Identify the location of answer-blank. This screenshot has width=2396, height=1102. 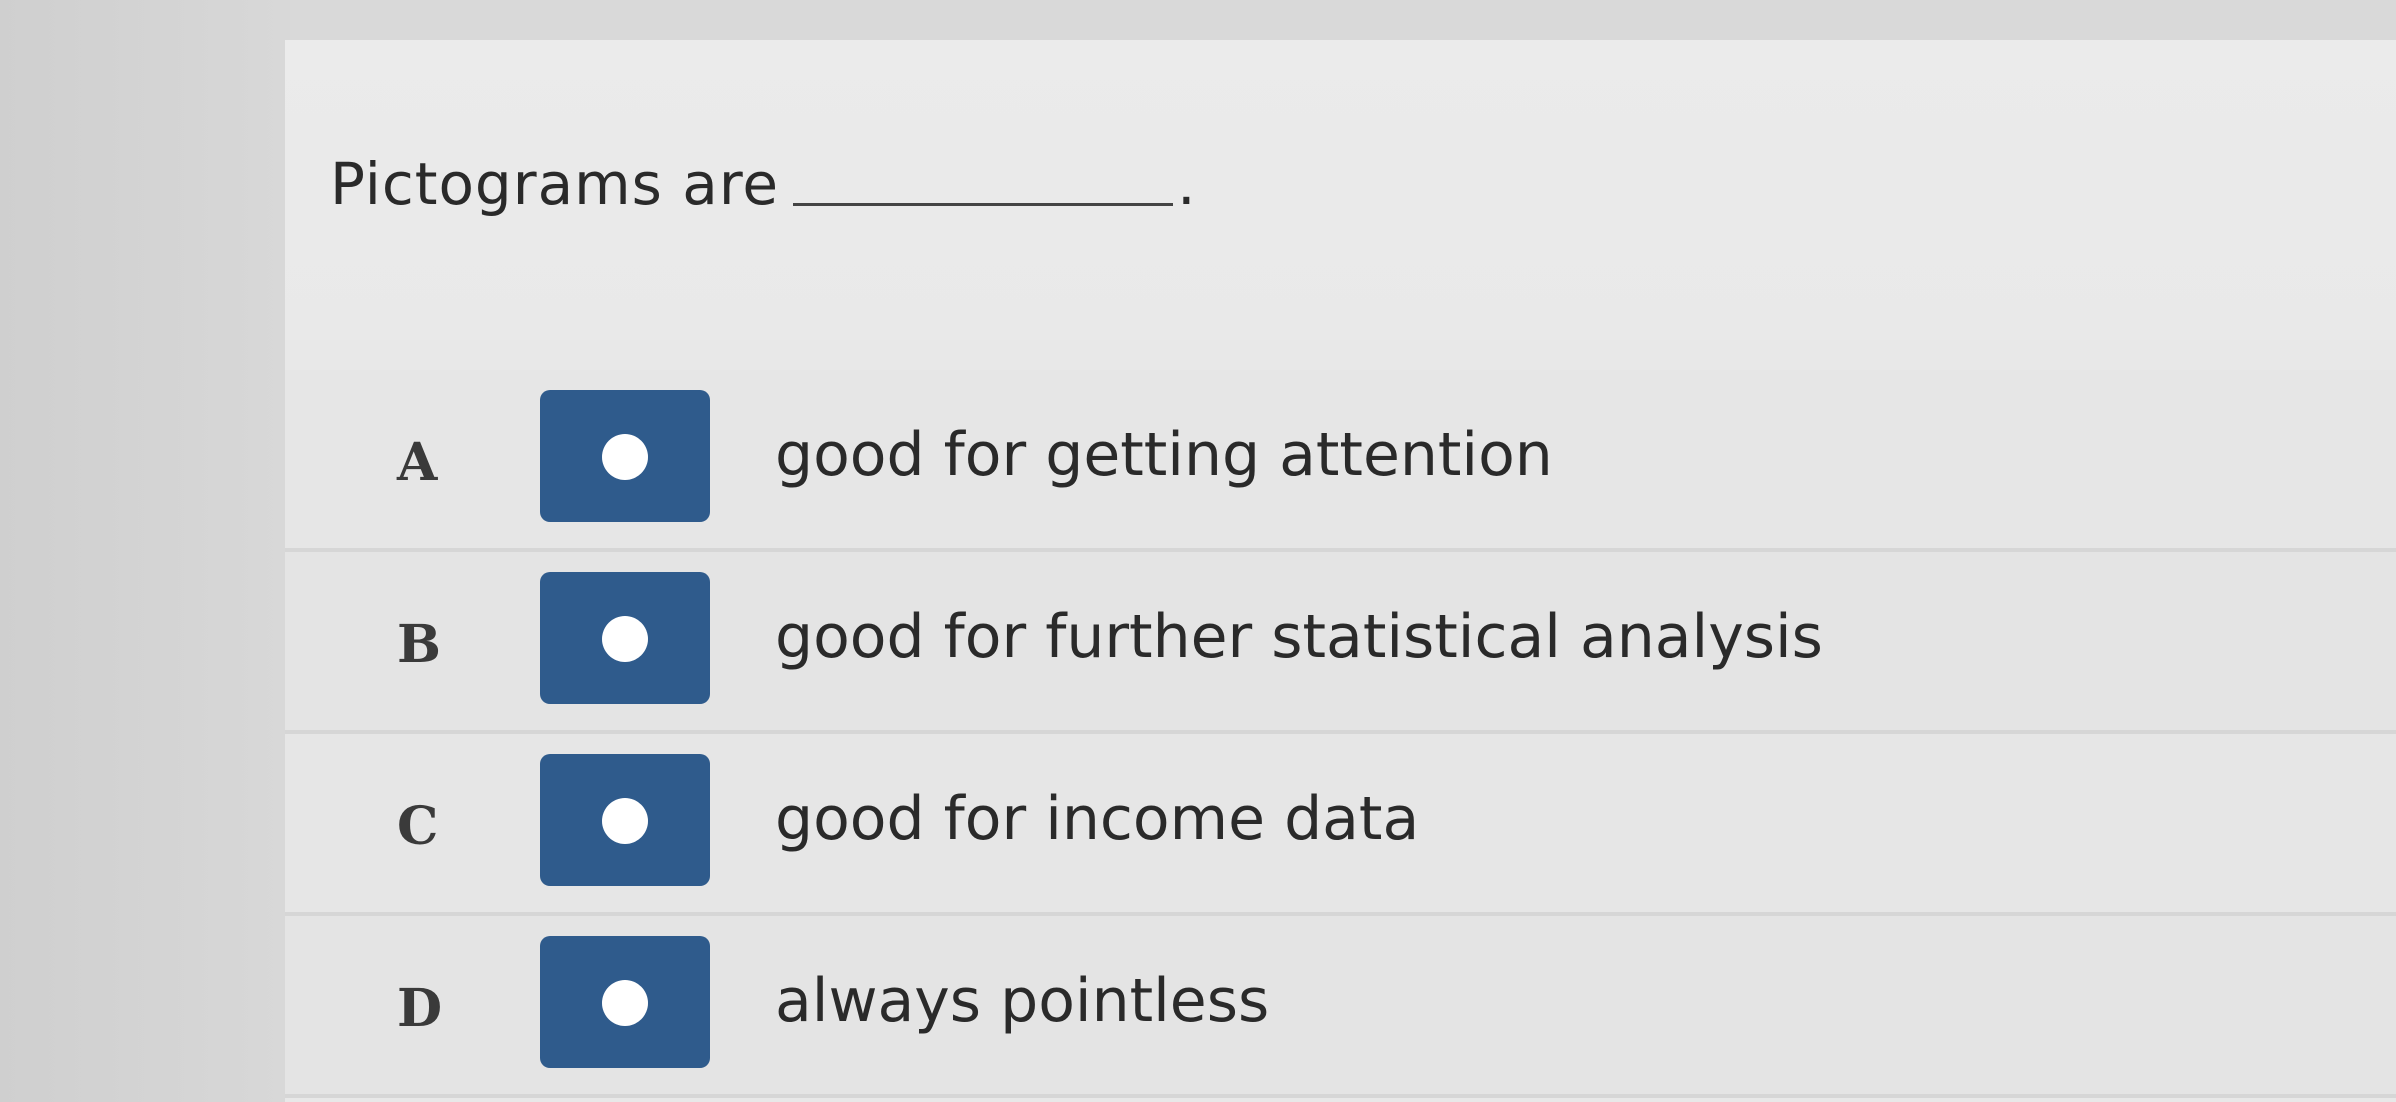
(983, 204).